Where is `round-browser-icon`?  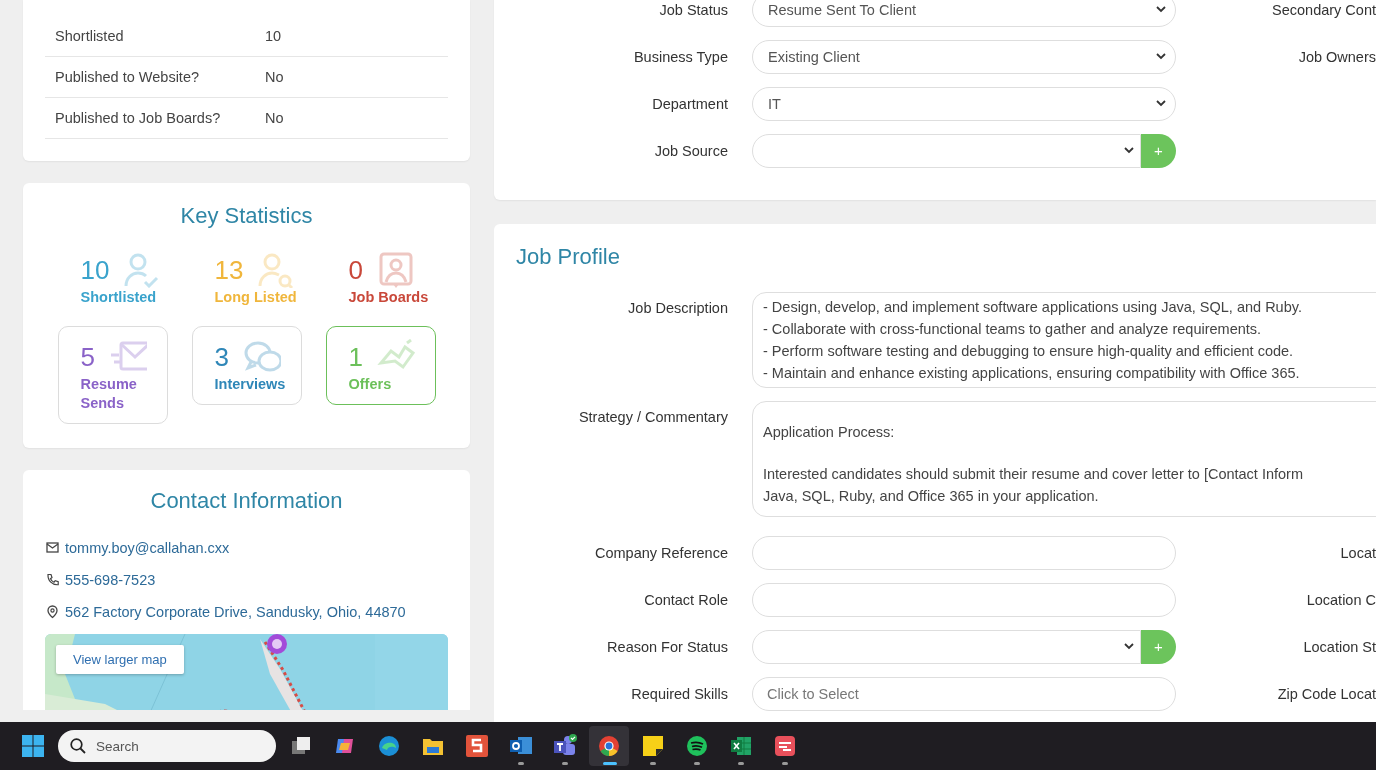 round-browser-icon is located at coordinates (609, 746).